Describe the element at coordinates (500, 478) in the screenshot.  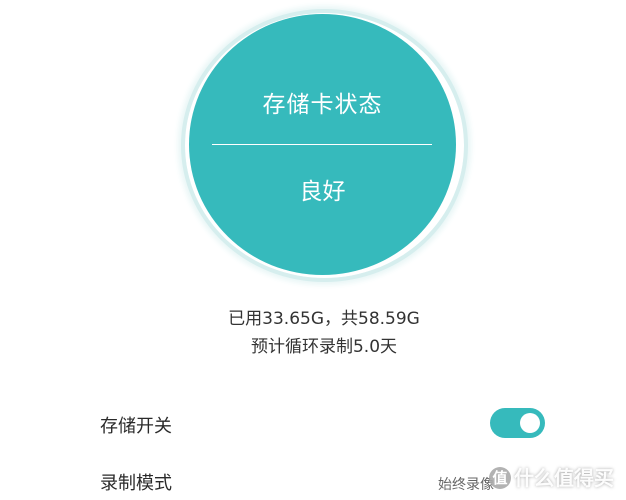
I see `watermark-badge-icon: 值` at that location.